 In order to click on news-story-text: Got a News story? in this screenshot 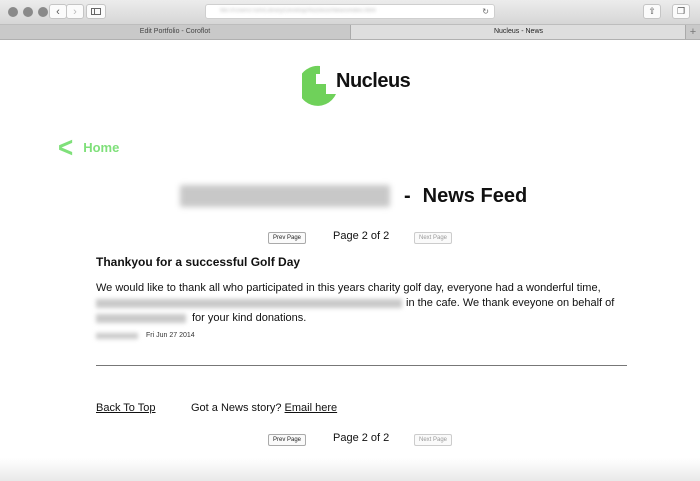, I will do `click(236, 408)`.